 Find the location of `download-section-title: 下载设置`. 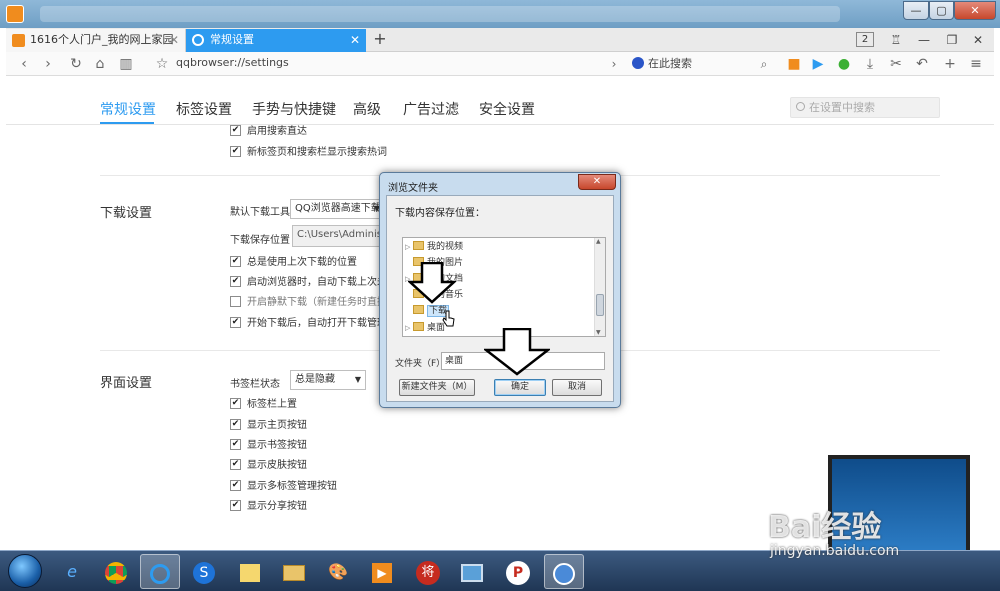

download-section-title: 下载设置 is located at coordinates (126, 213).